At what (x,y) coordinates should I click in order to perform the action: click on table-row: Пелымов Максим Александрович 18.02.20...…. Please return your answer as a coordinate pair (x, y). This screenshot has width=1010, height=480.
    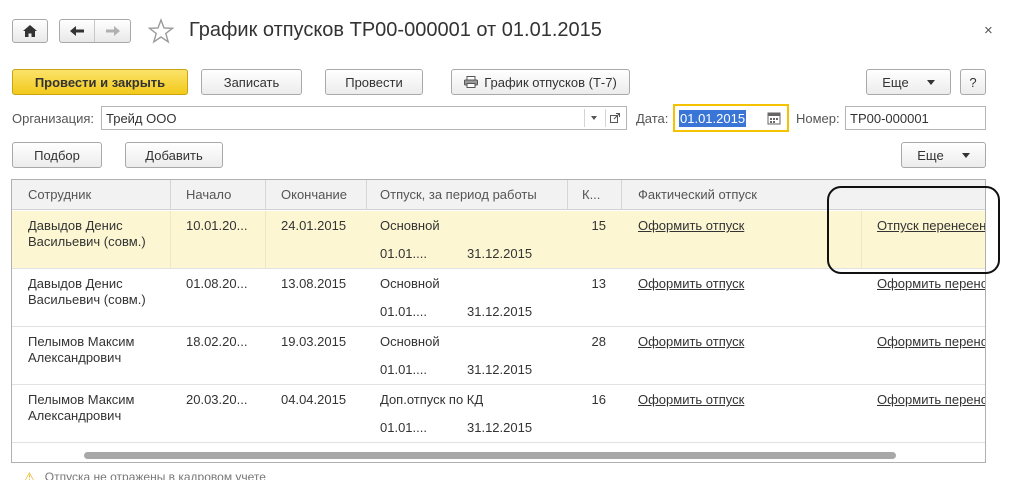
    Looking at the image, I should click on (498, 356).